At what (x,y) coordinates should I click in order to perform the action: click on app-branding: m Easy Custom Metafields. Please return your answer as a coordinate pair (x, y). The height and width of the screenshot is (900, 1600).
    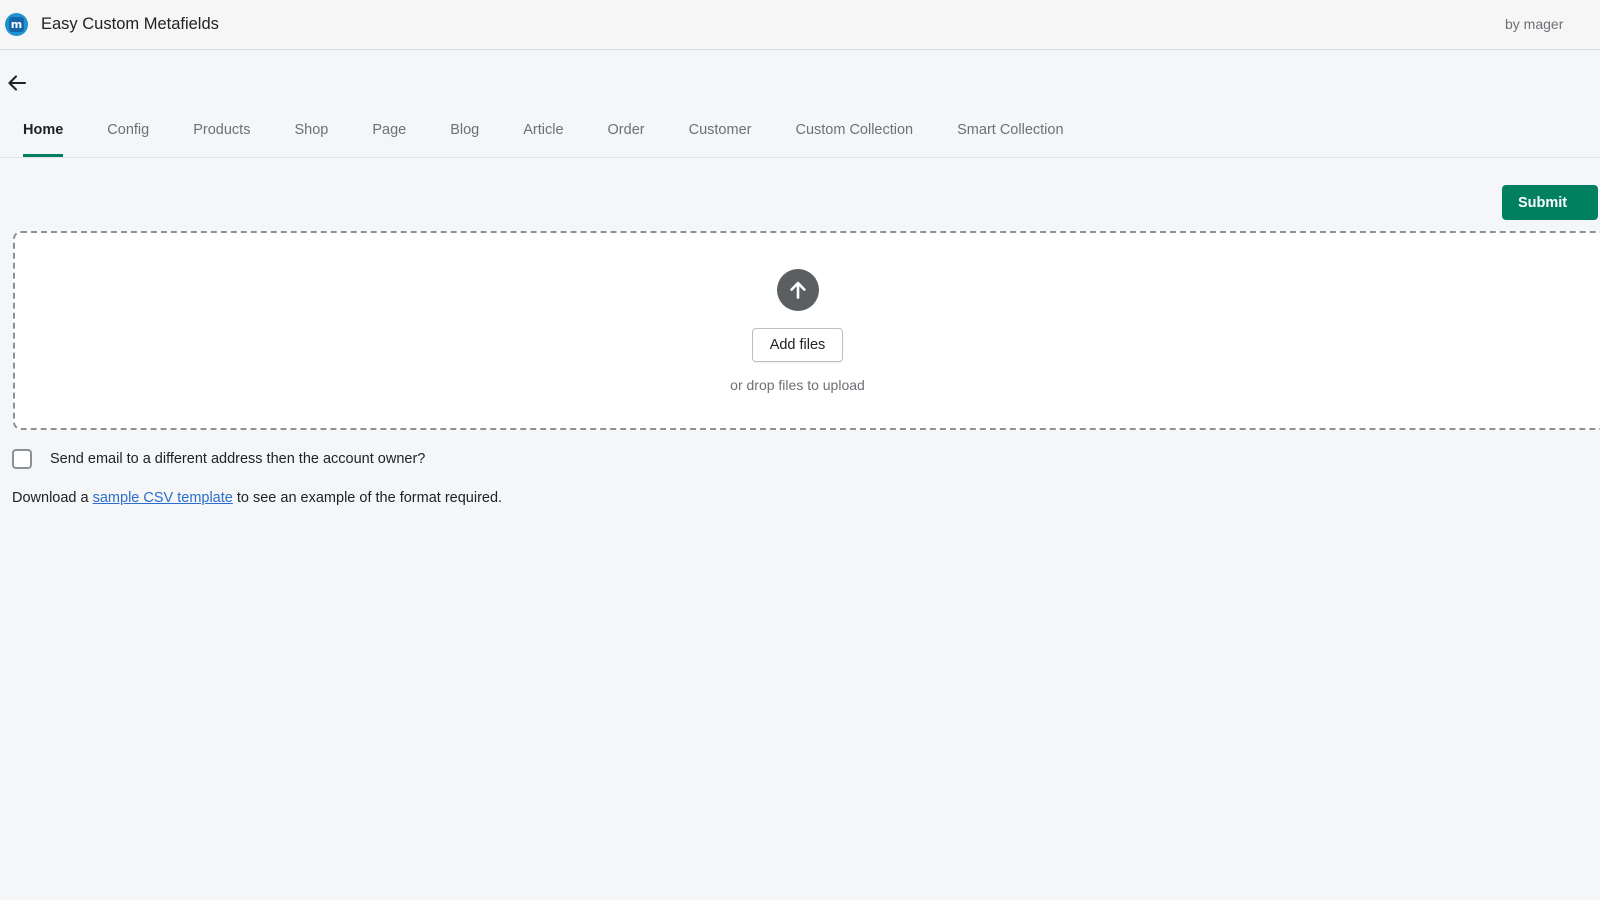
    Looking at the image, I should click on (109, 24).